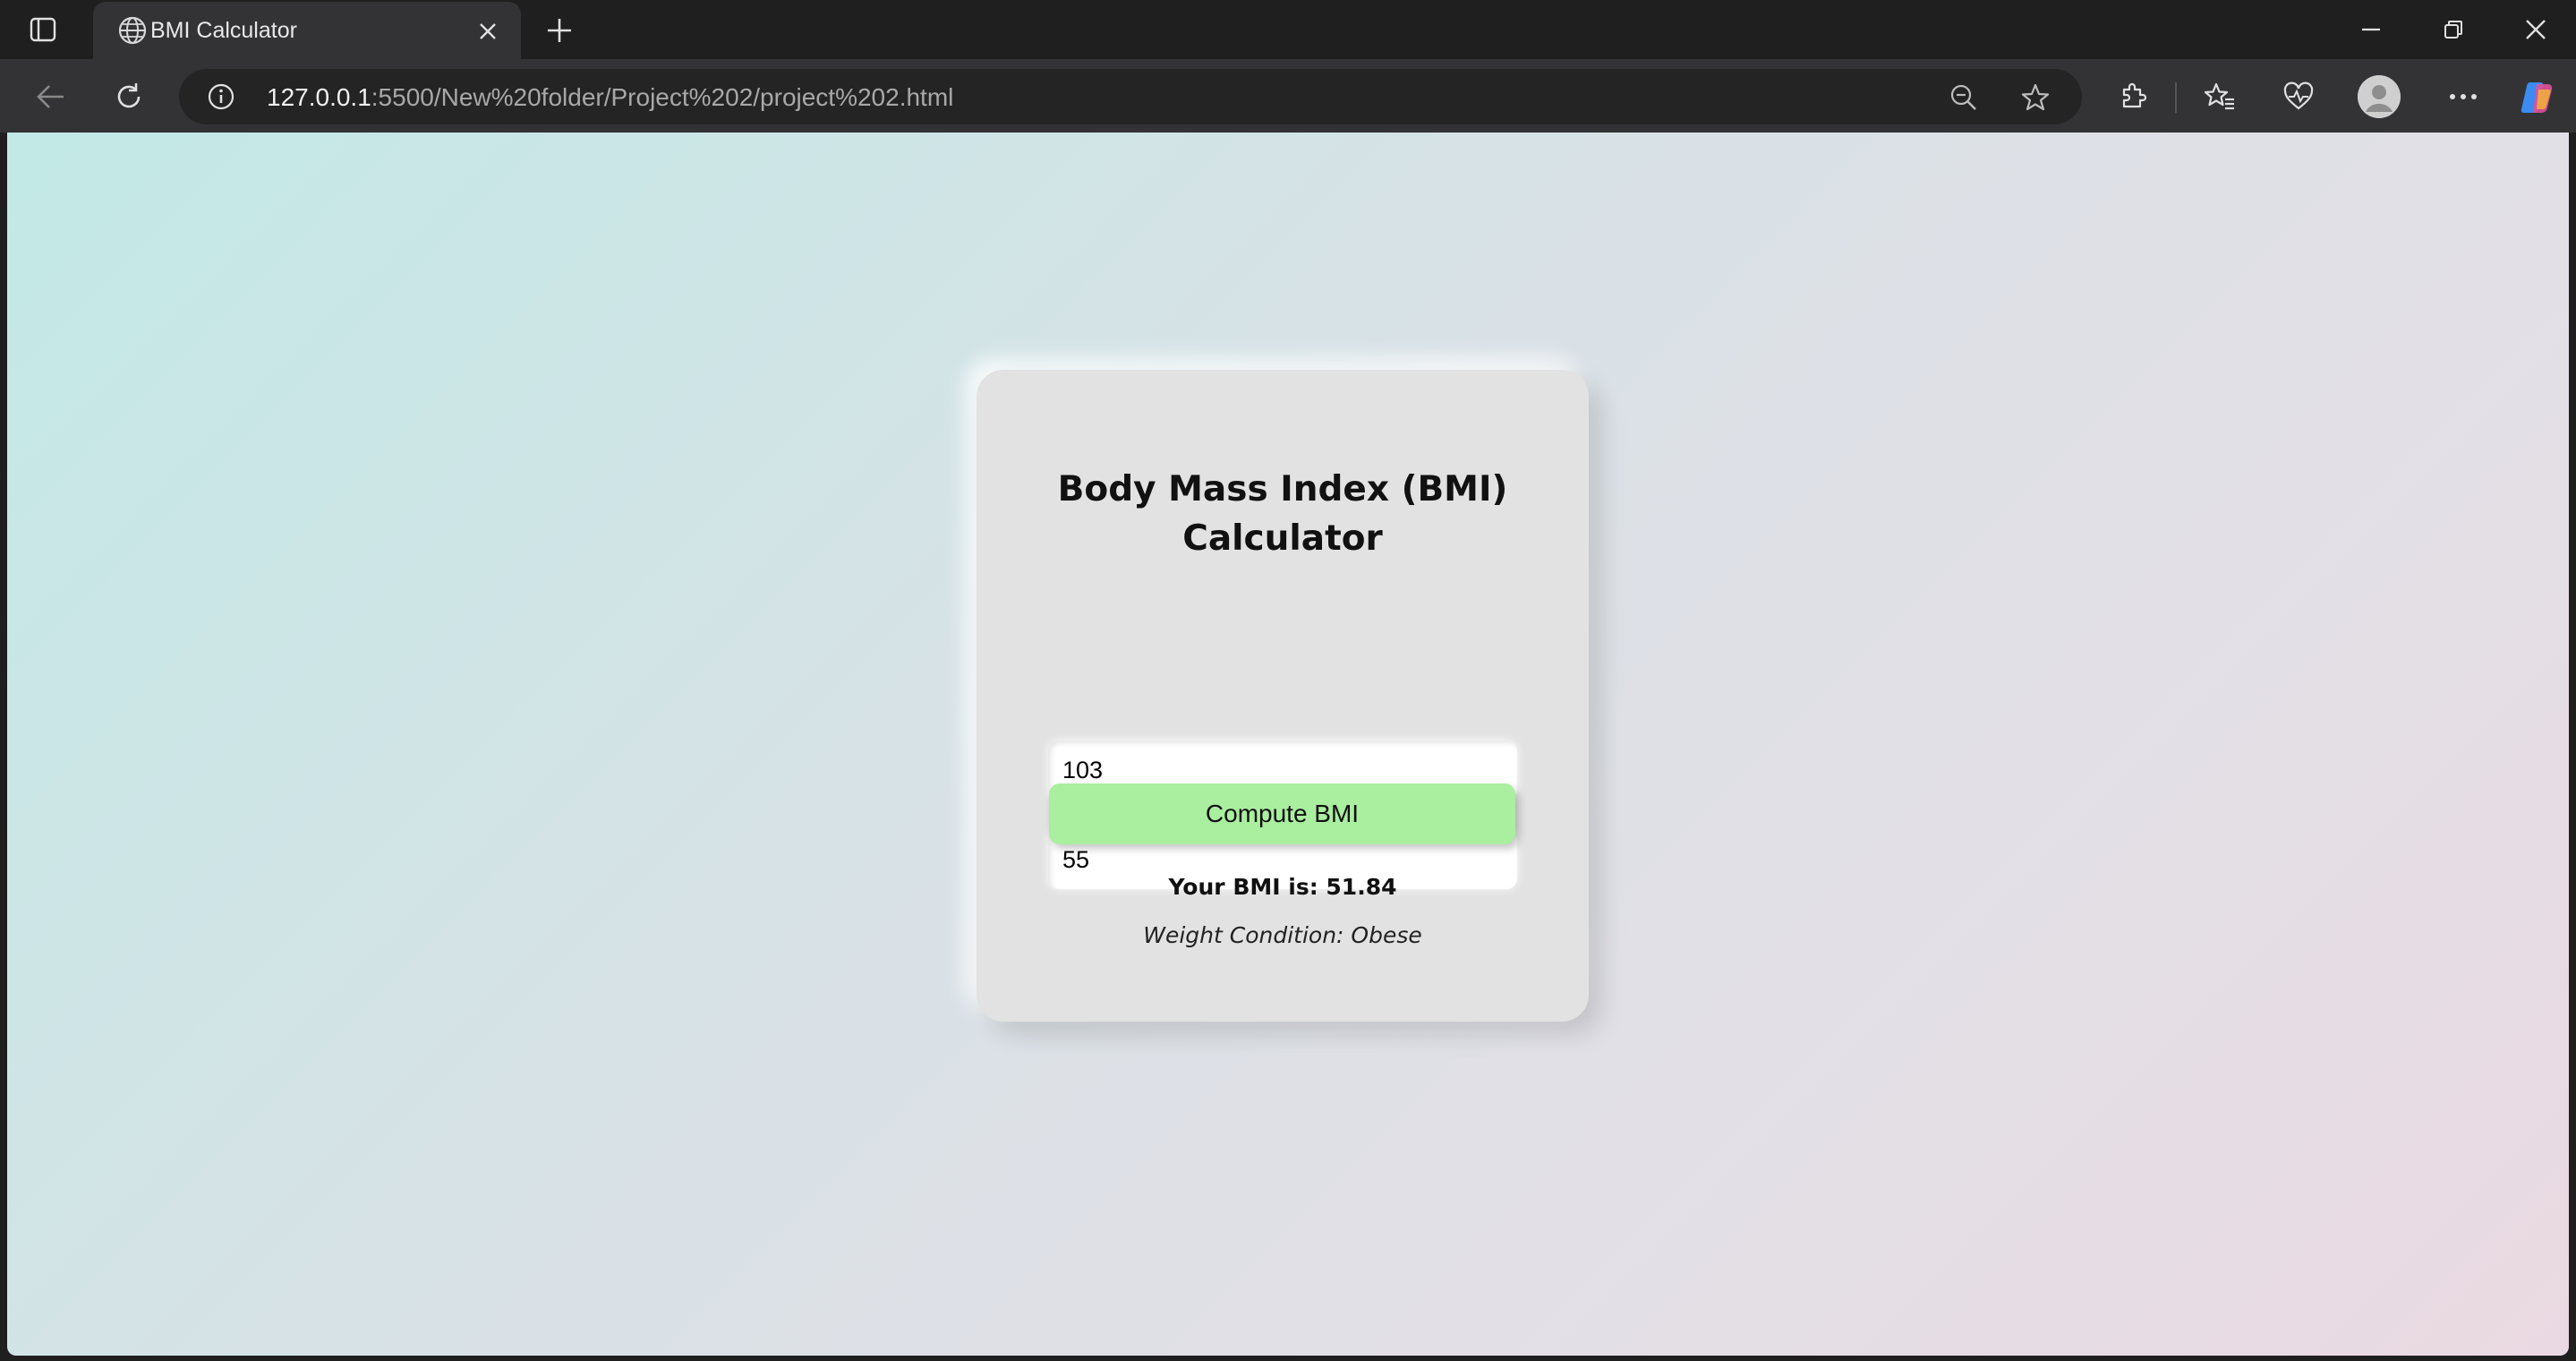  I want to click on minimize-icon, so click(2371, 30).